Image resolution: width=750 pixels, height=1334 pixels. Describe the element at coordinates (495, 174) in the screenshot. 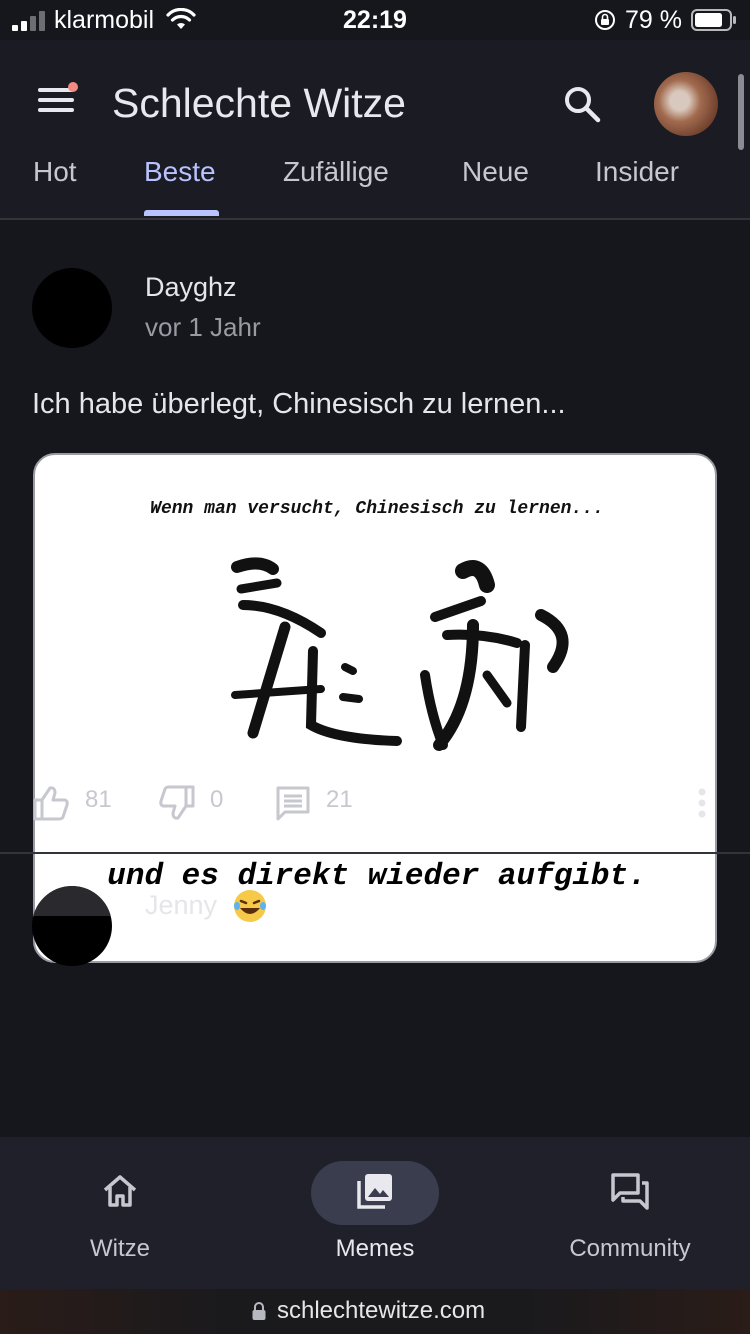

I see `tab-neue: Neue` at that location.